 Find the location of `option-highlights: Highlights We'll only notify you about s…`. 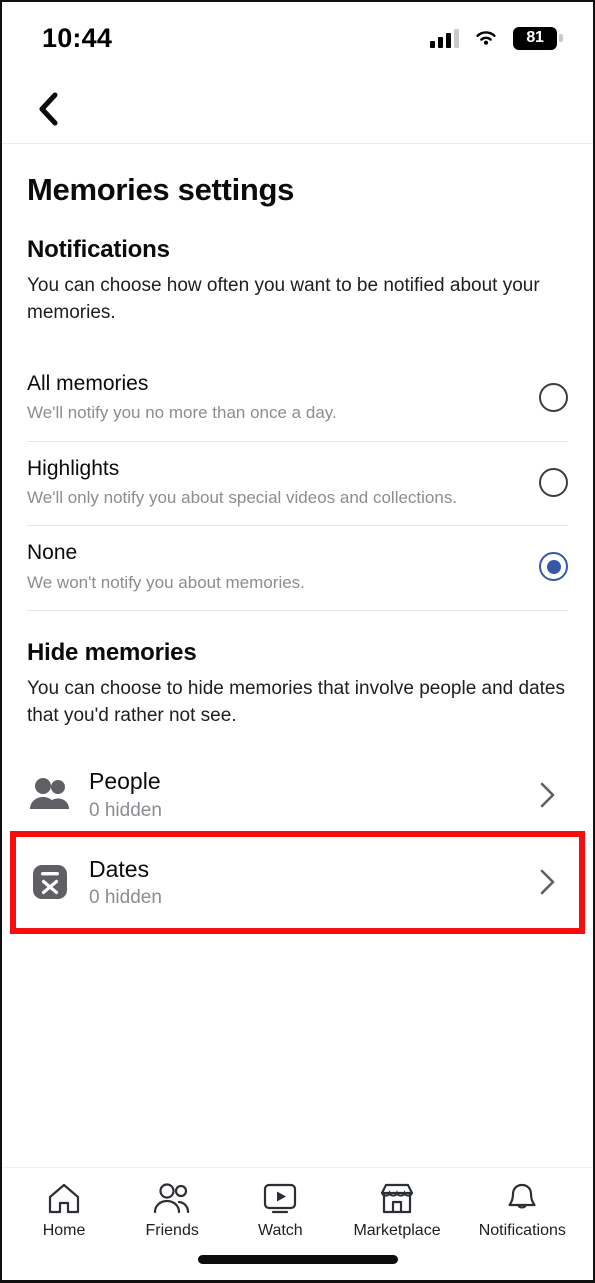

option-highlights: Highlights We'll only notify you about s… is located at coordinates (297, 484).